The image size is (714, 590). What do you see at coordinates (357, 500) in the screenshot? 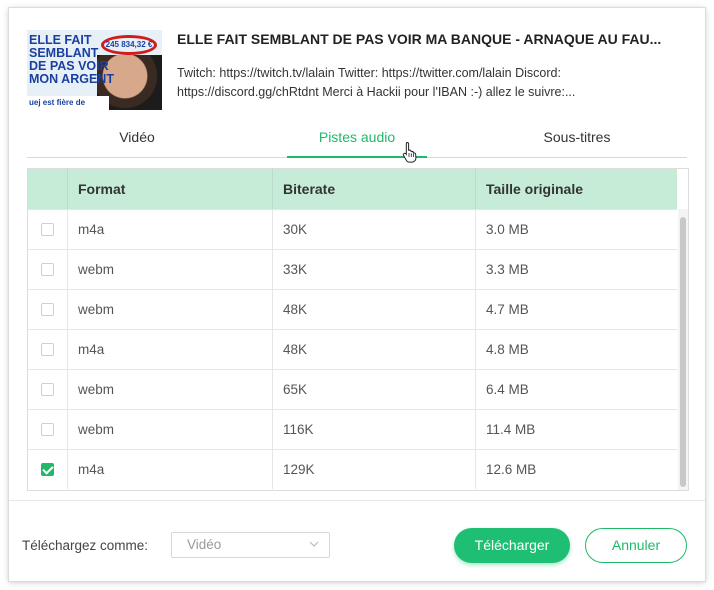
I see `footer-divider` at bounding box center [357, 500].